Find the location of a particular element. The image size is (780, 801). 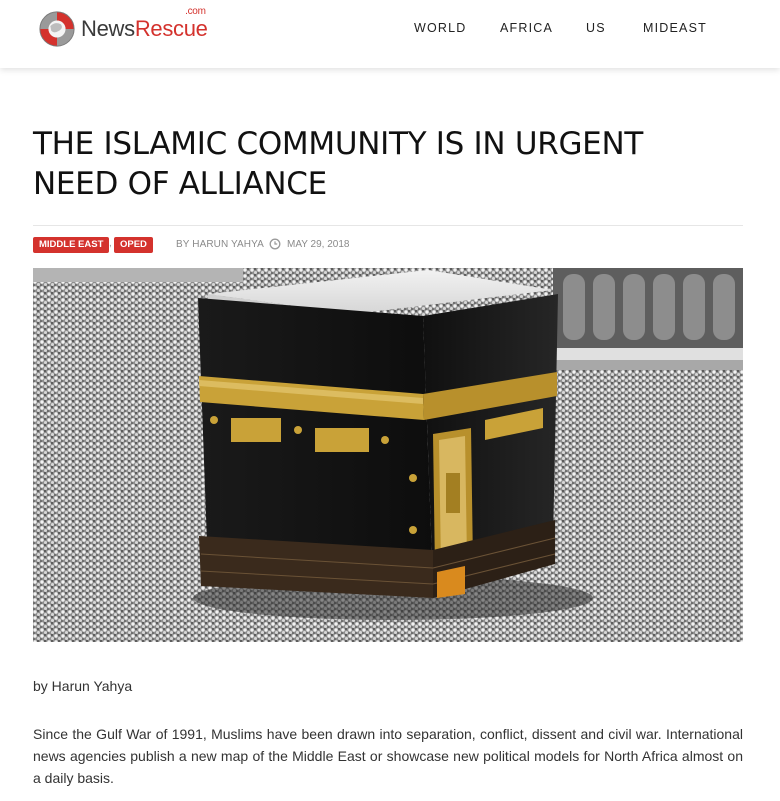

nav-item-world: WORLD is located at coordinates (440, 28).